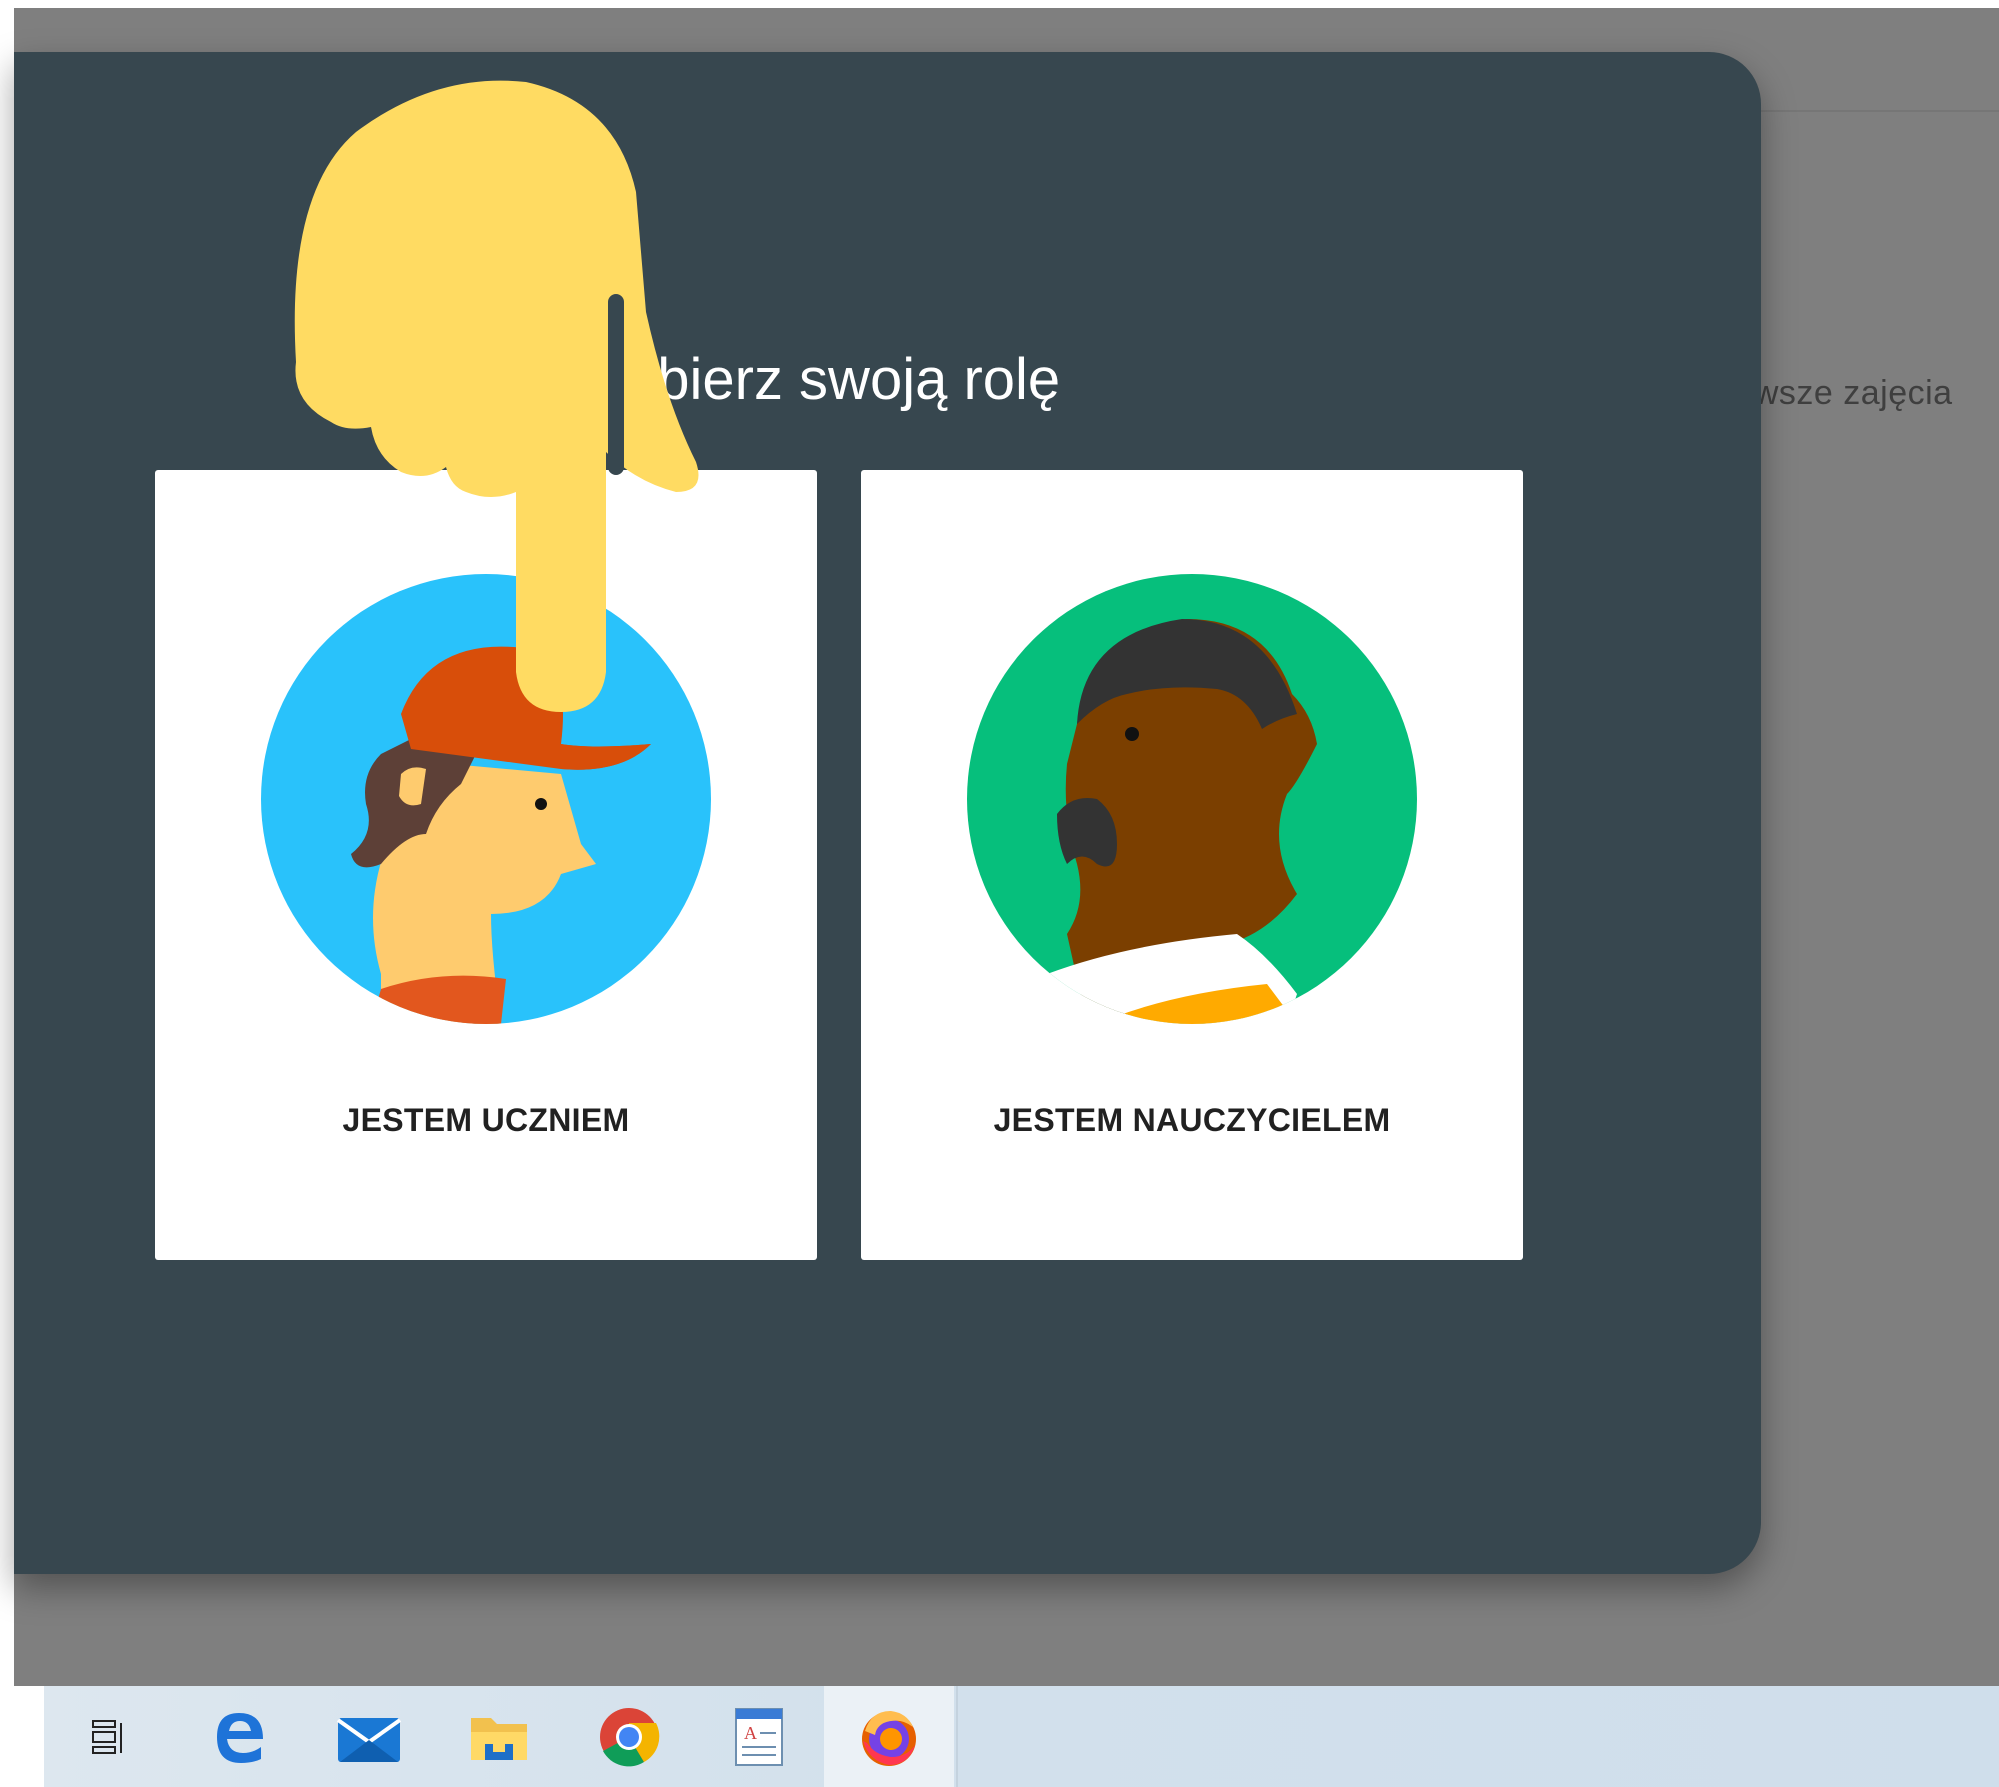 The height and width of the screenshot is (1787, 1999). Describe the element at coordinates (109, 1736) in the screenshot. I see `task-view-icon` at that location.